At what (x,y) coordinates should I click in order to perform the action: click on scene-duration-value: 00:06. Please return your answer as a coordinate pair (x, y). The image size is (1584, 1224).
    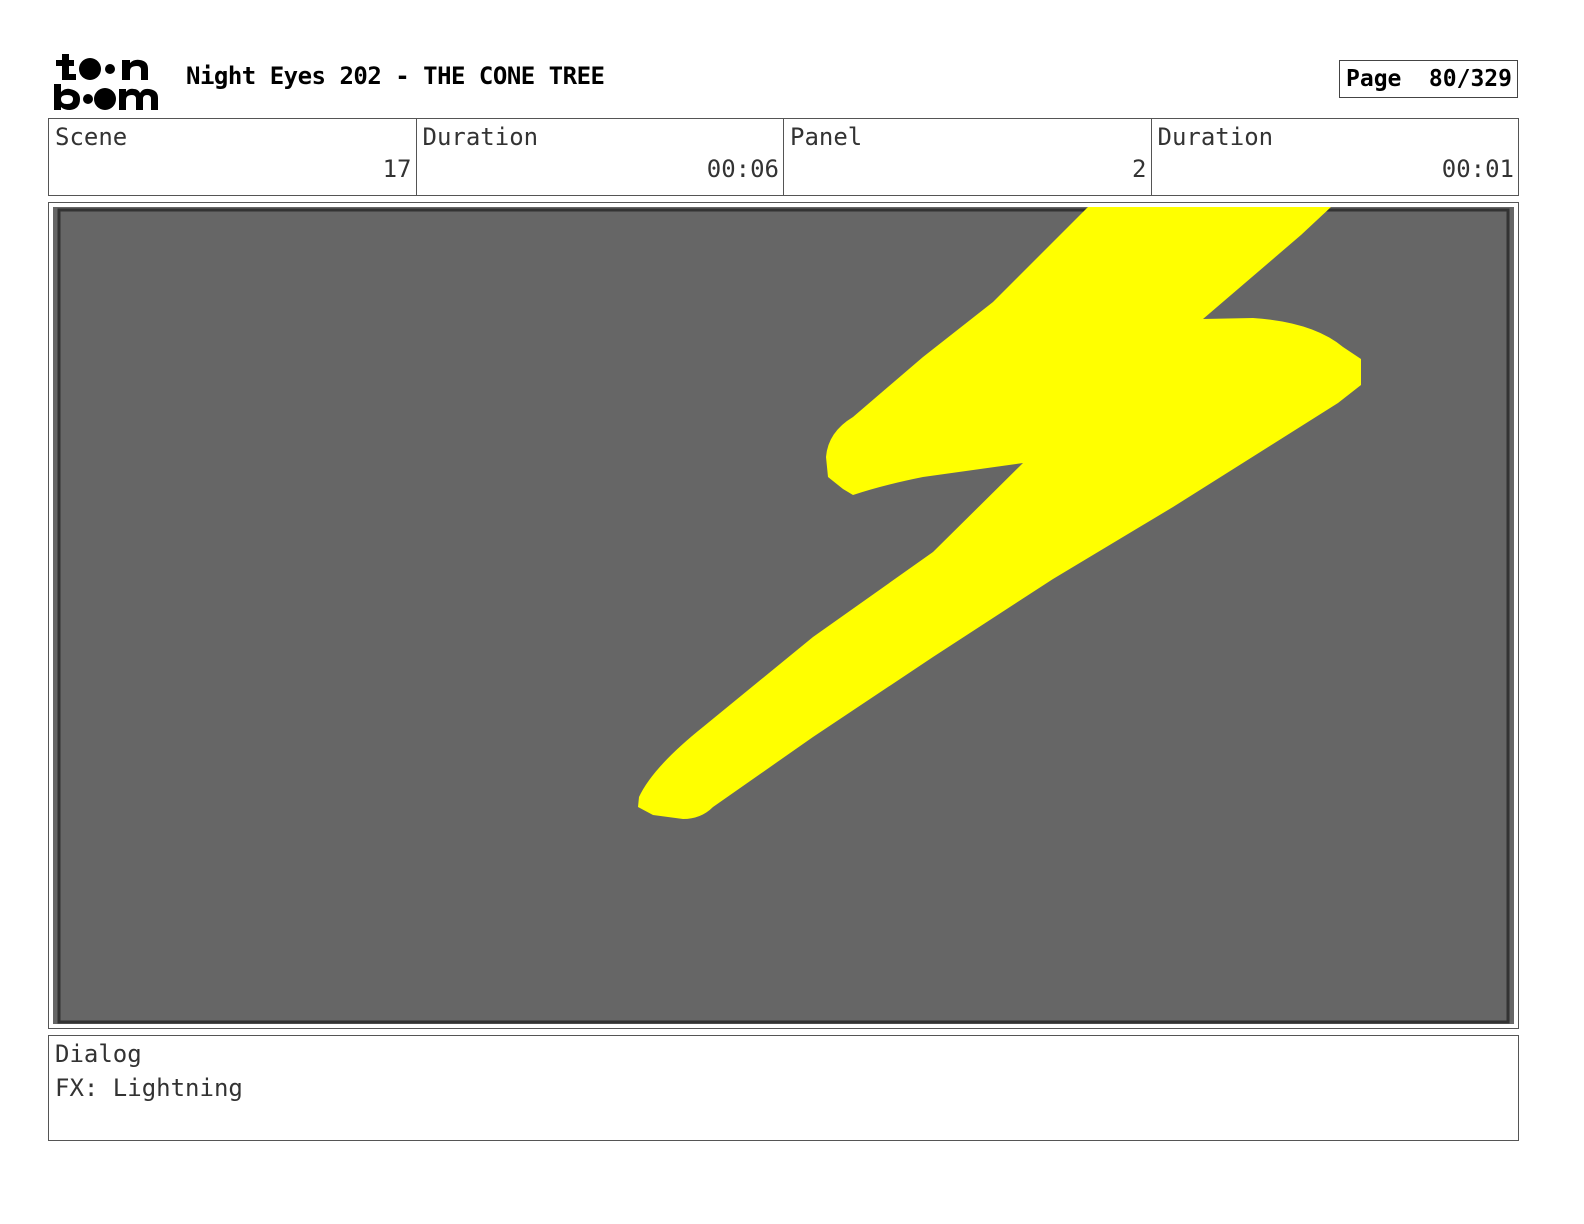
    Looking at the image, I should click on (742, 169).